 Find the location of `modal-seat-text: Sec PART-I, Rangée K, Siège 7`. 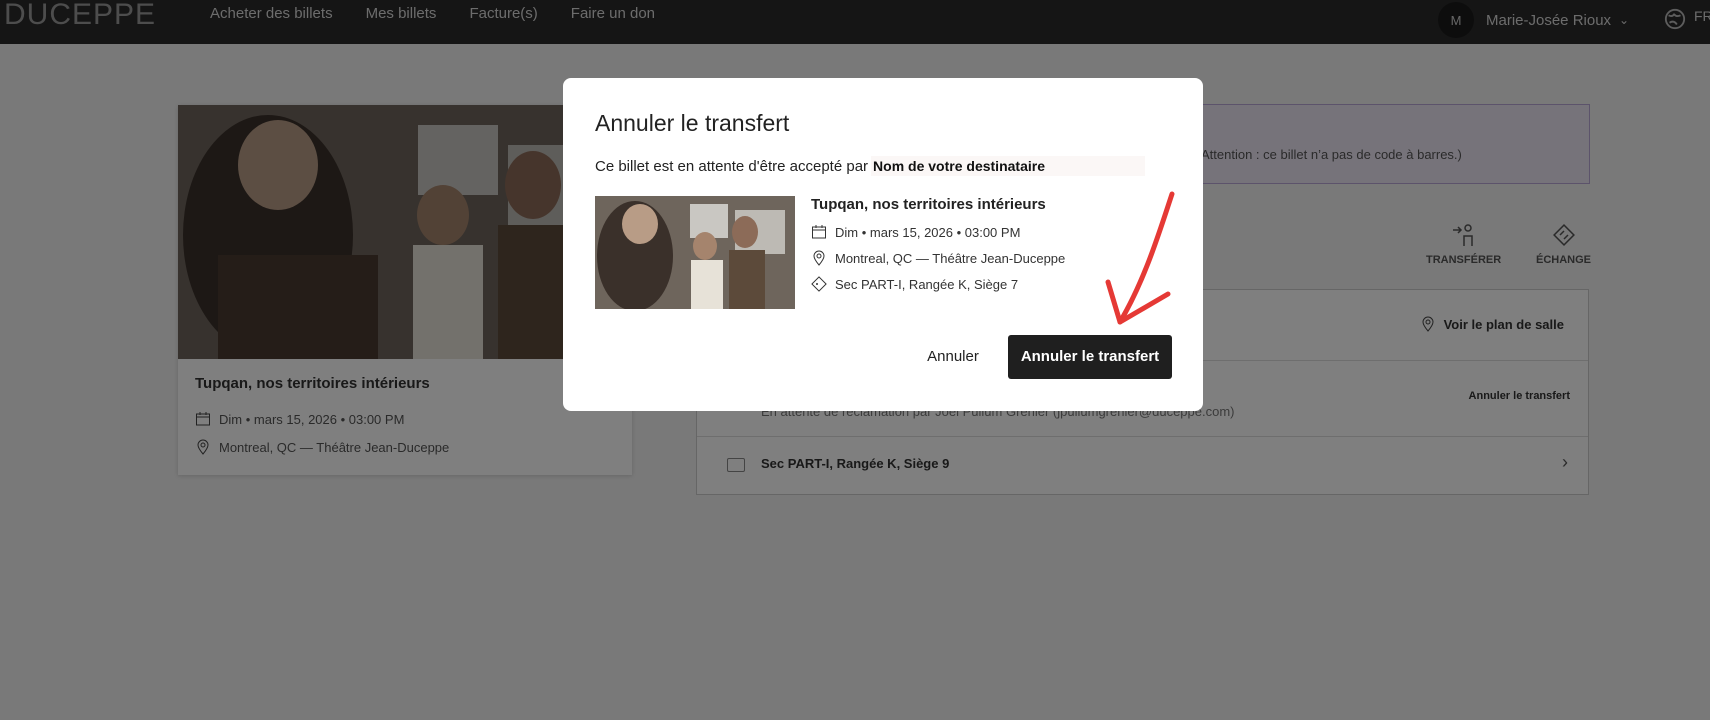

modal-seat-text: Sec PART-I, Rangée K, Siège 7 is located at coordinates (927, 284).